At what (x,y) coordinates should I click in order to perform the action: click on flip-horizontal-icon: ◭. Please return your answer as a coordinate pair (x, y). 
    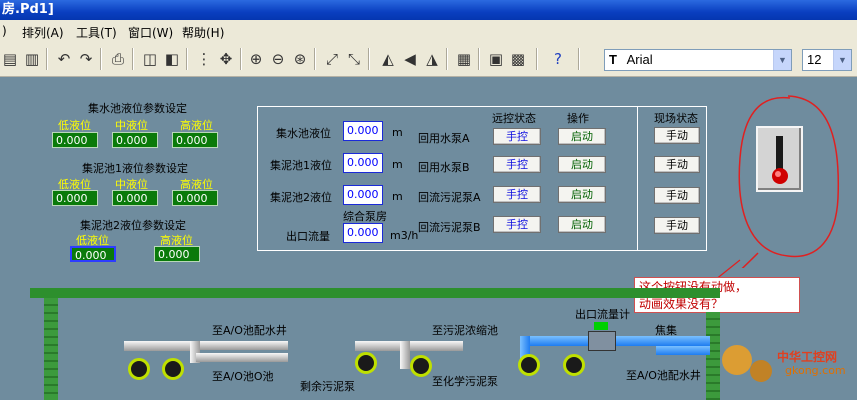
    Looking at the image, I should click on (388, 59).